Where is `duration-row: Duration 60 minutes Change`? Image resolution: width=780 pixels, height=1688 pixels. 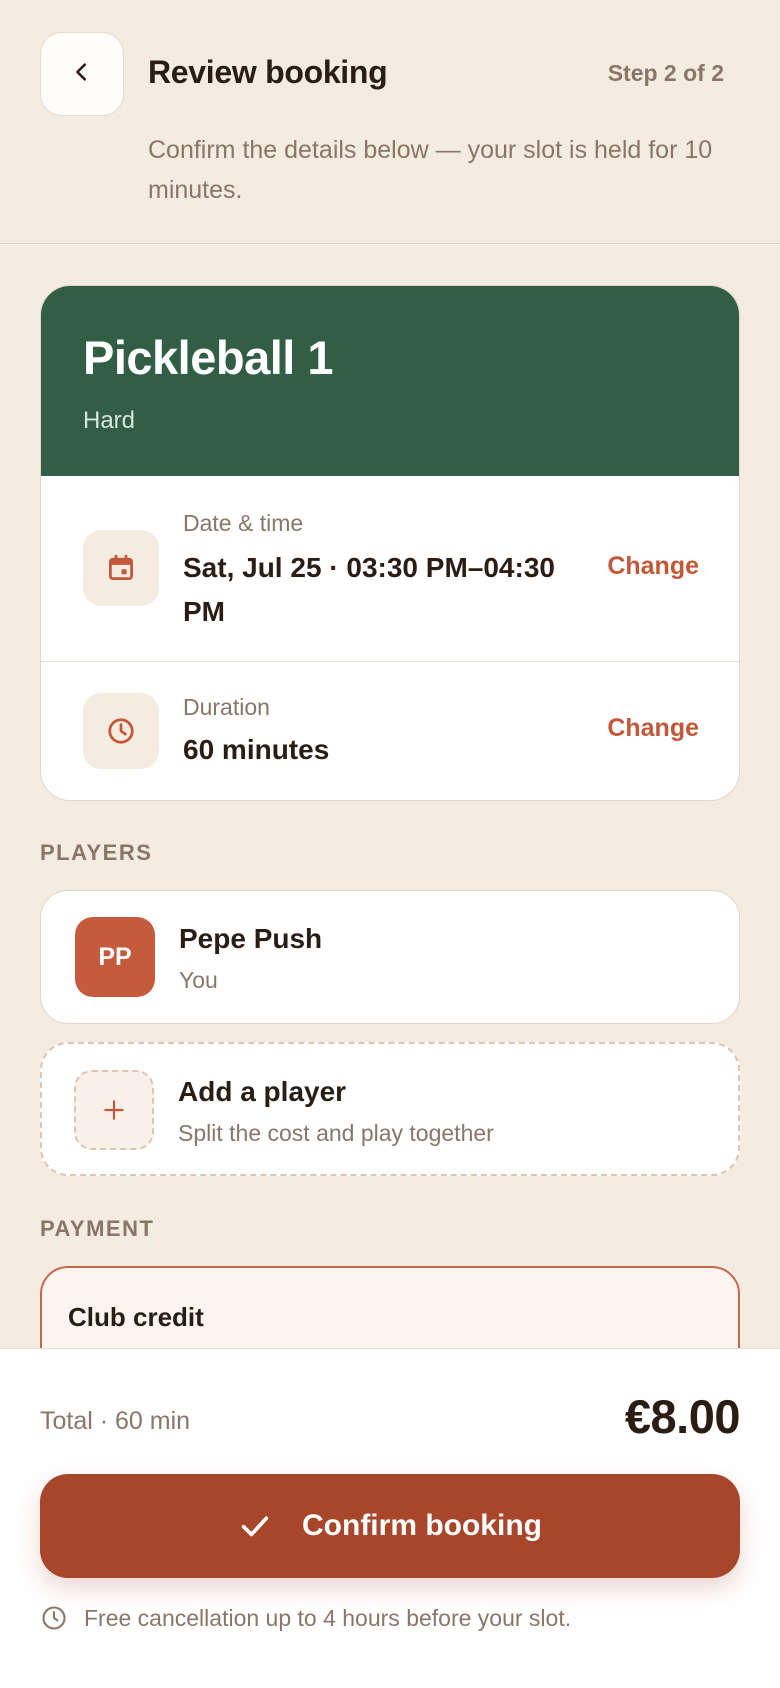 duration-row: Duration 60 minutes Change is located at coordinates (390, 731).